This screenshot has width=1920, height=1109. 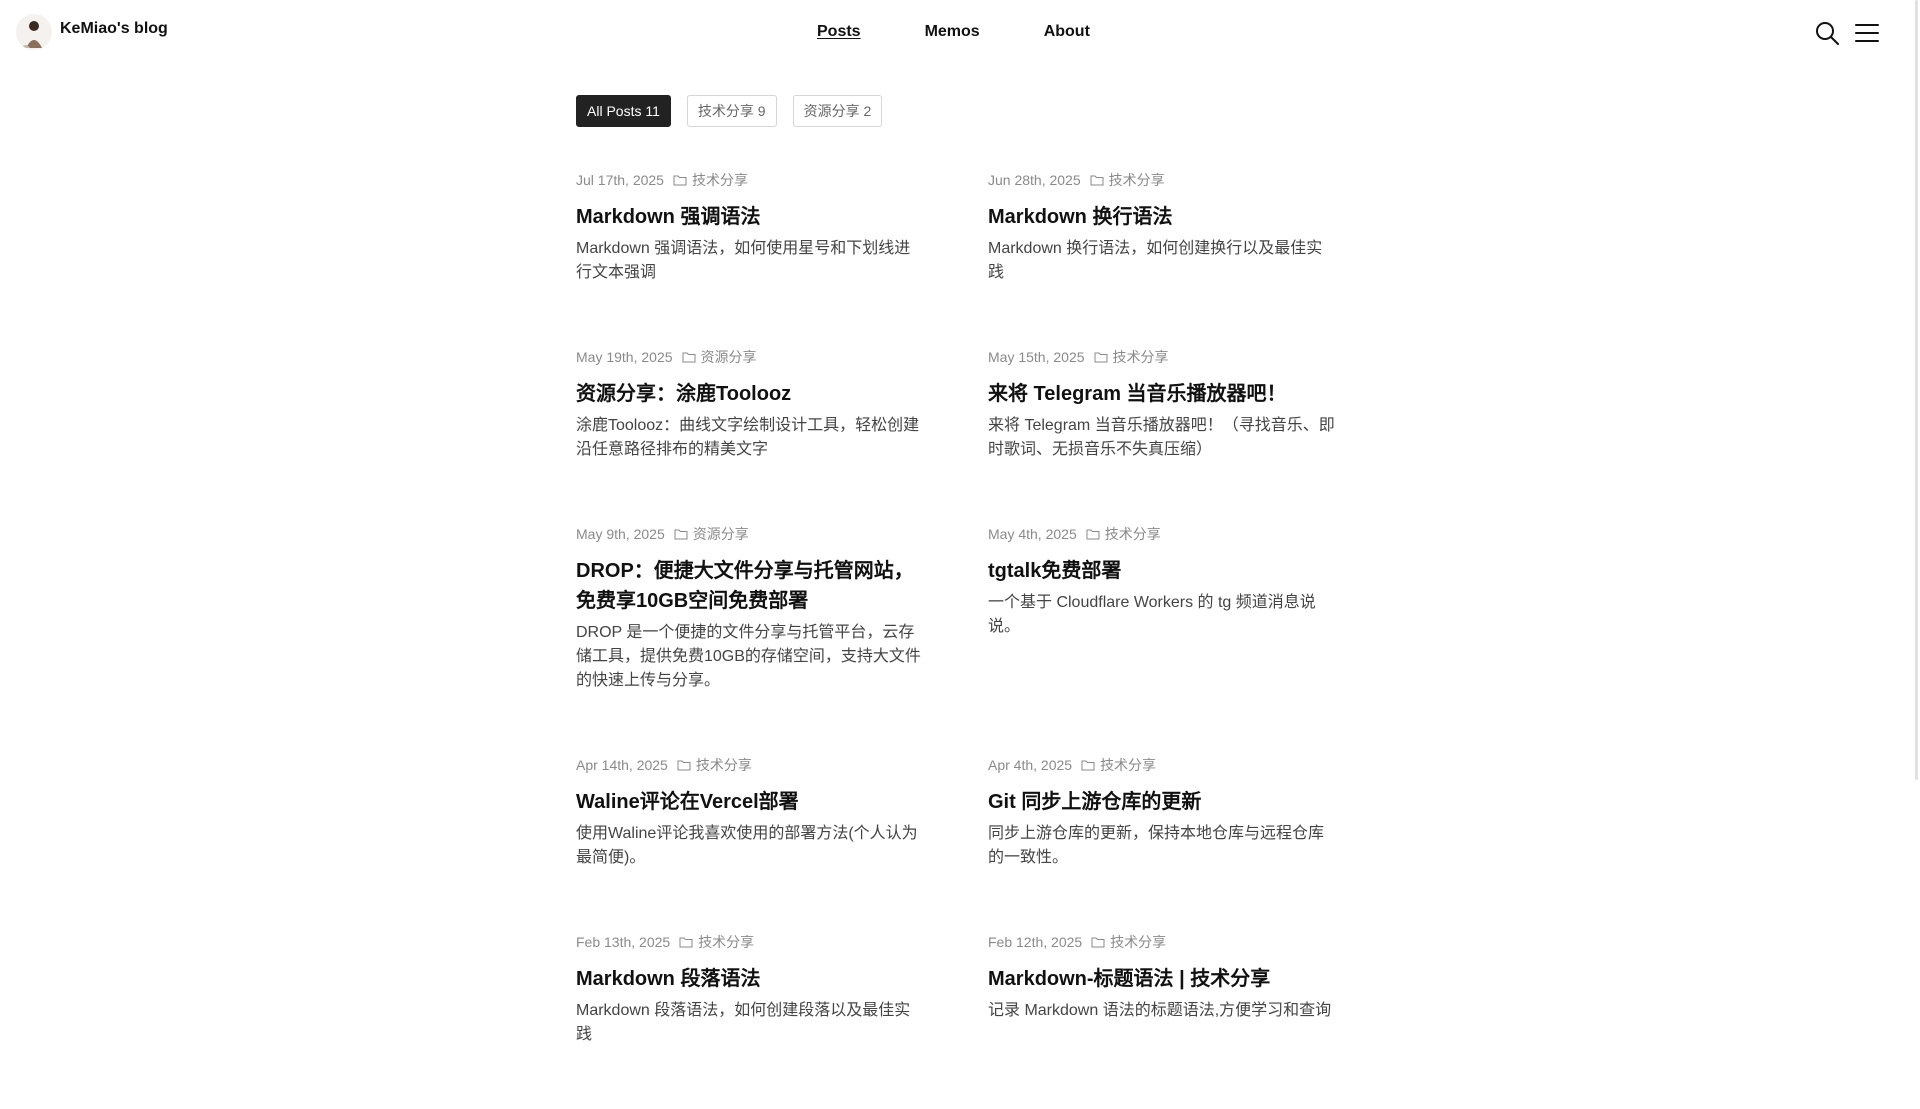 I want to click on post-description: Markdown 换行语法，如何创建换行以及最佳实践, so click(x=1155, y=260).